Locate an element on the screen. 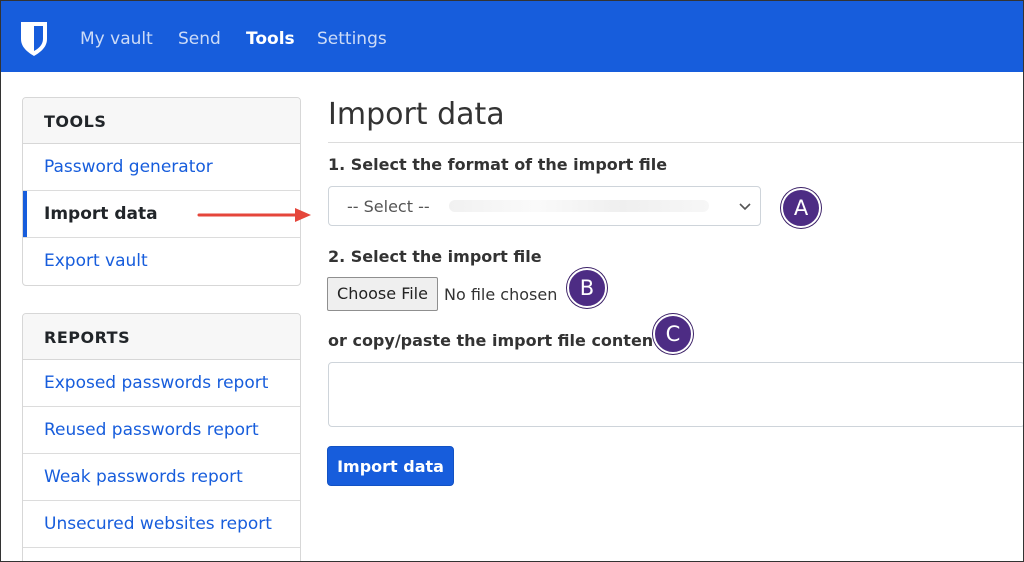  annotation-badge-b: B is located at coordinates (587, 288).